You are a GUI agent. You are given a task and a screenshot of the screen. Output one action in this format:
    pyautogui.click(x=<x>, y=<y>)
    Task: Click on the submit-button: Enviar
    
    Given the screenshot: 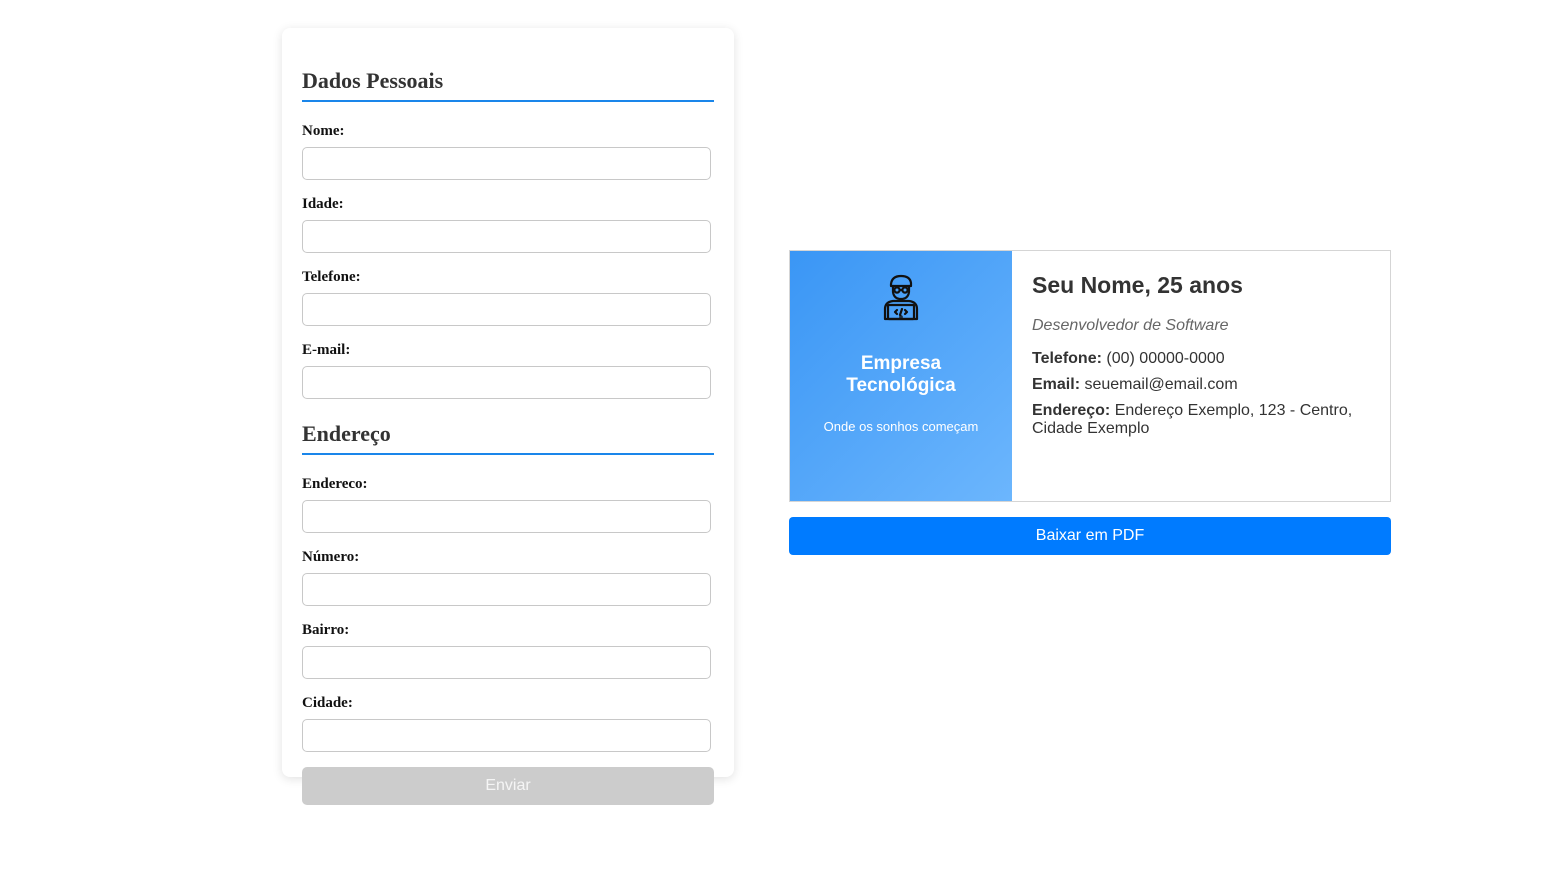 What is the action you would take?
    pyautogui.click(x=508, y=786)
    